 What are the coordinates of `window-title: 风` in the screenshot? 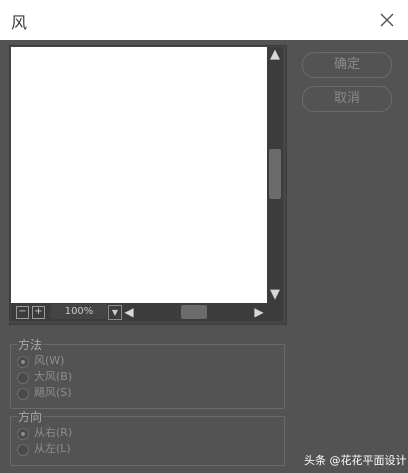 It's located at (19, 22).